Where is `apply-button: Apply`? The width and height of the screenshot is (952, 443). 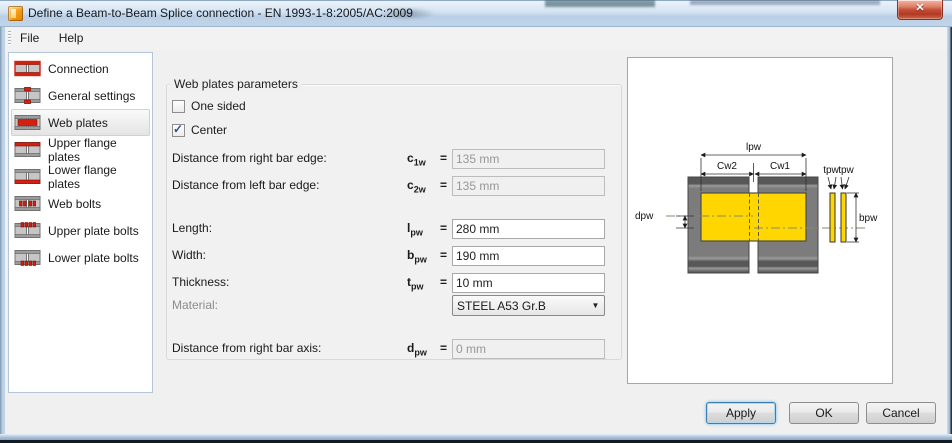 apply-button: Apply is located at coordinates (741, 413).